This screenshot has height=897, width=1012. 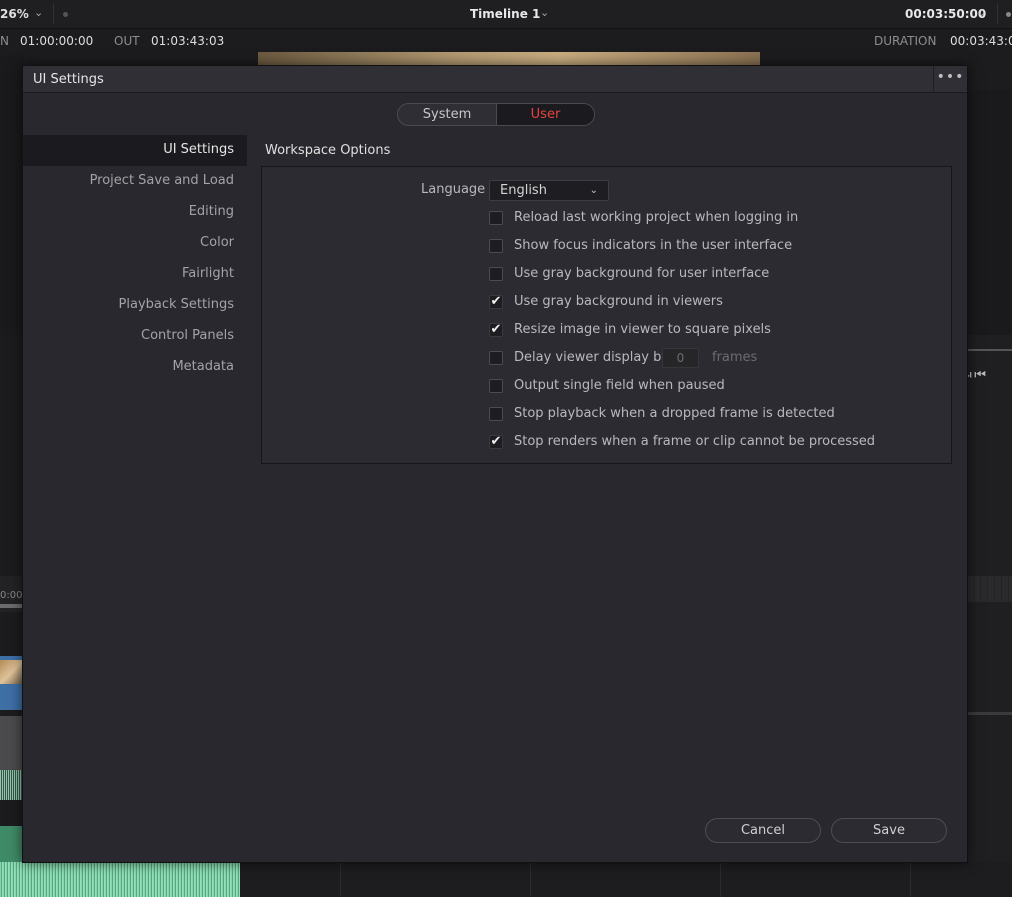 What do you see at coordinates (120, 879) in the screenshot?
I see `audio-waveform` at bounding box center [120, 879].